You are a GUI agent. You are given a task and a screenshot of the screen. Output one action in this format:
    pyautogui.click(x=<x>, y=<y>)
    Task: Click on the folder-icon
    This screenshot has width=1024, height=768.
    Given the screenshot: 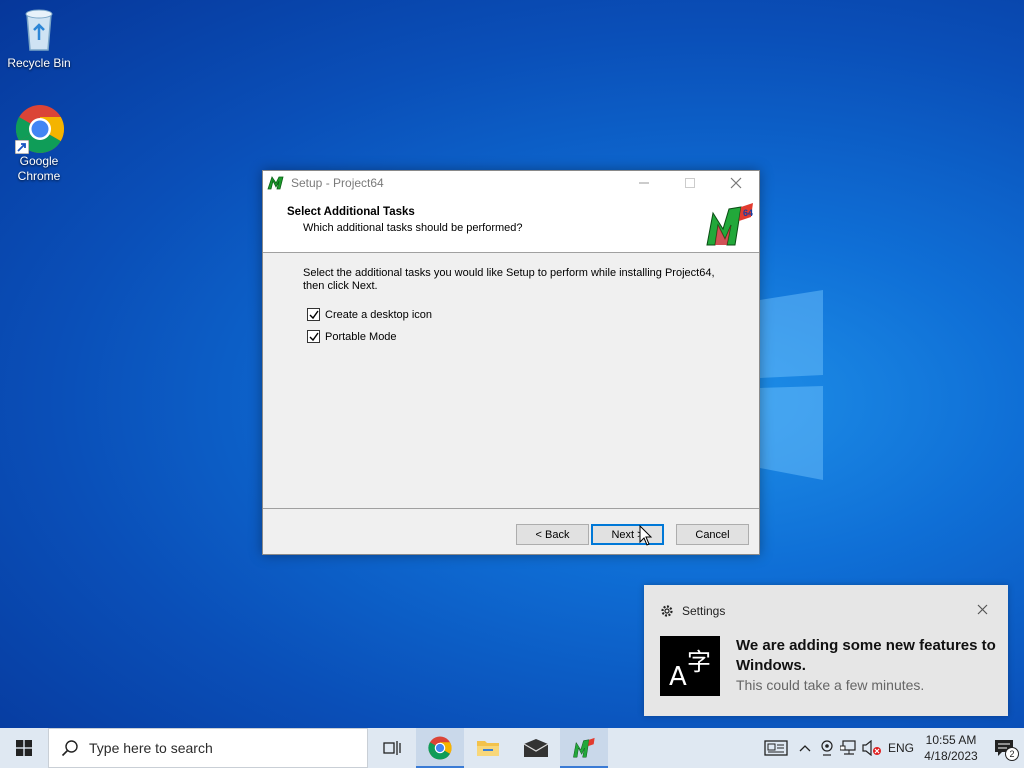 What is the action you would take?
    pyautogui.click(x=488, y=748)
    